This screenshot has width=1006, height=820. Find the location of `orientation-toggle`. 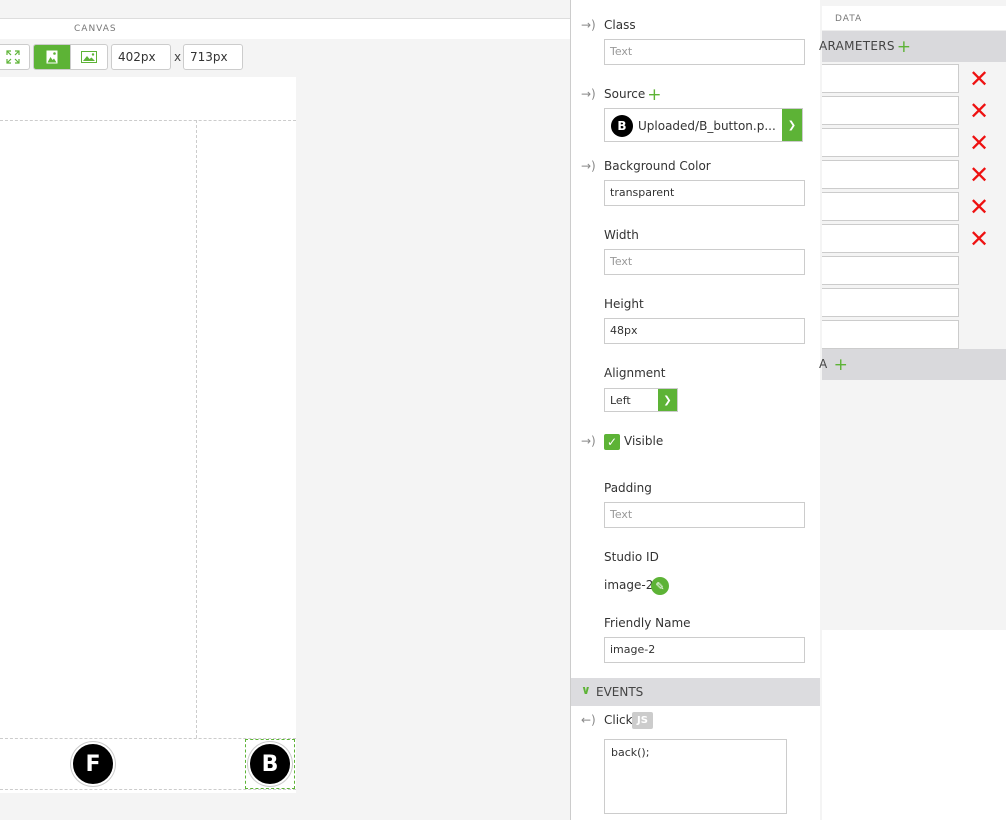

orientation-toggle is located at coordinates (70, 57).